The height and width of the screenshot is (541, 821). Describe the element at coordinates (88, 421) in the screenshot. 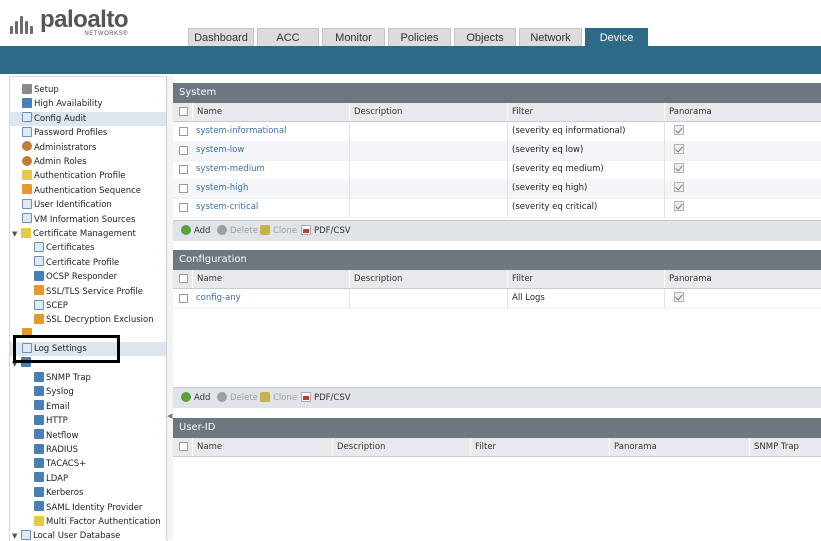

I see `tree-item-http: HTTP` at that location.